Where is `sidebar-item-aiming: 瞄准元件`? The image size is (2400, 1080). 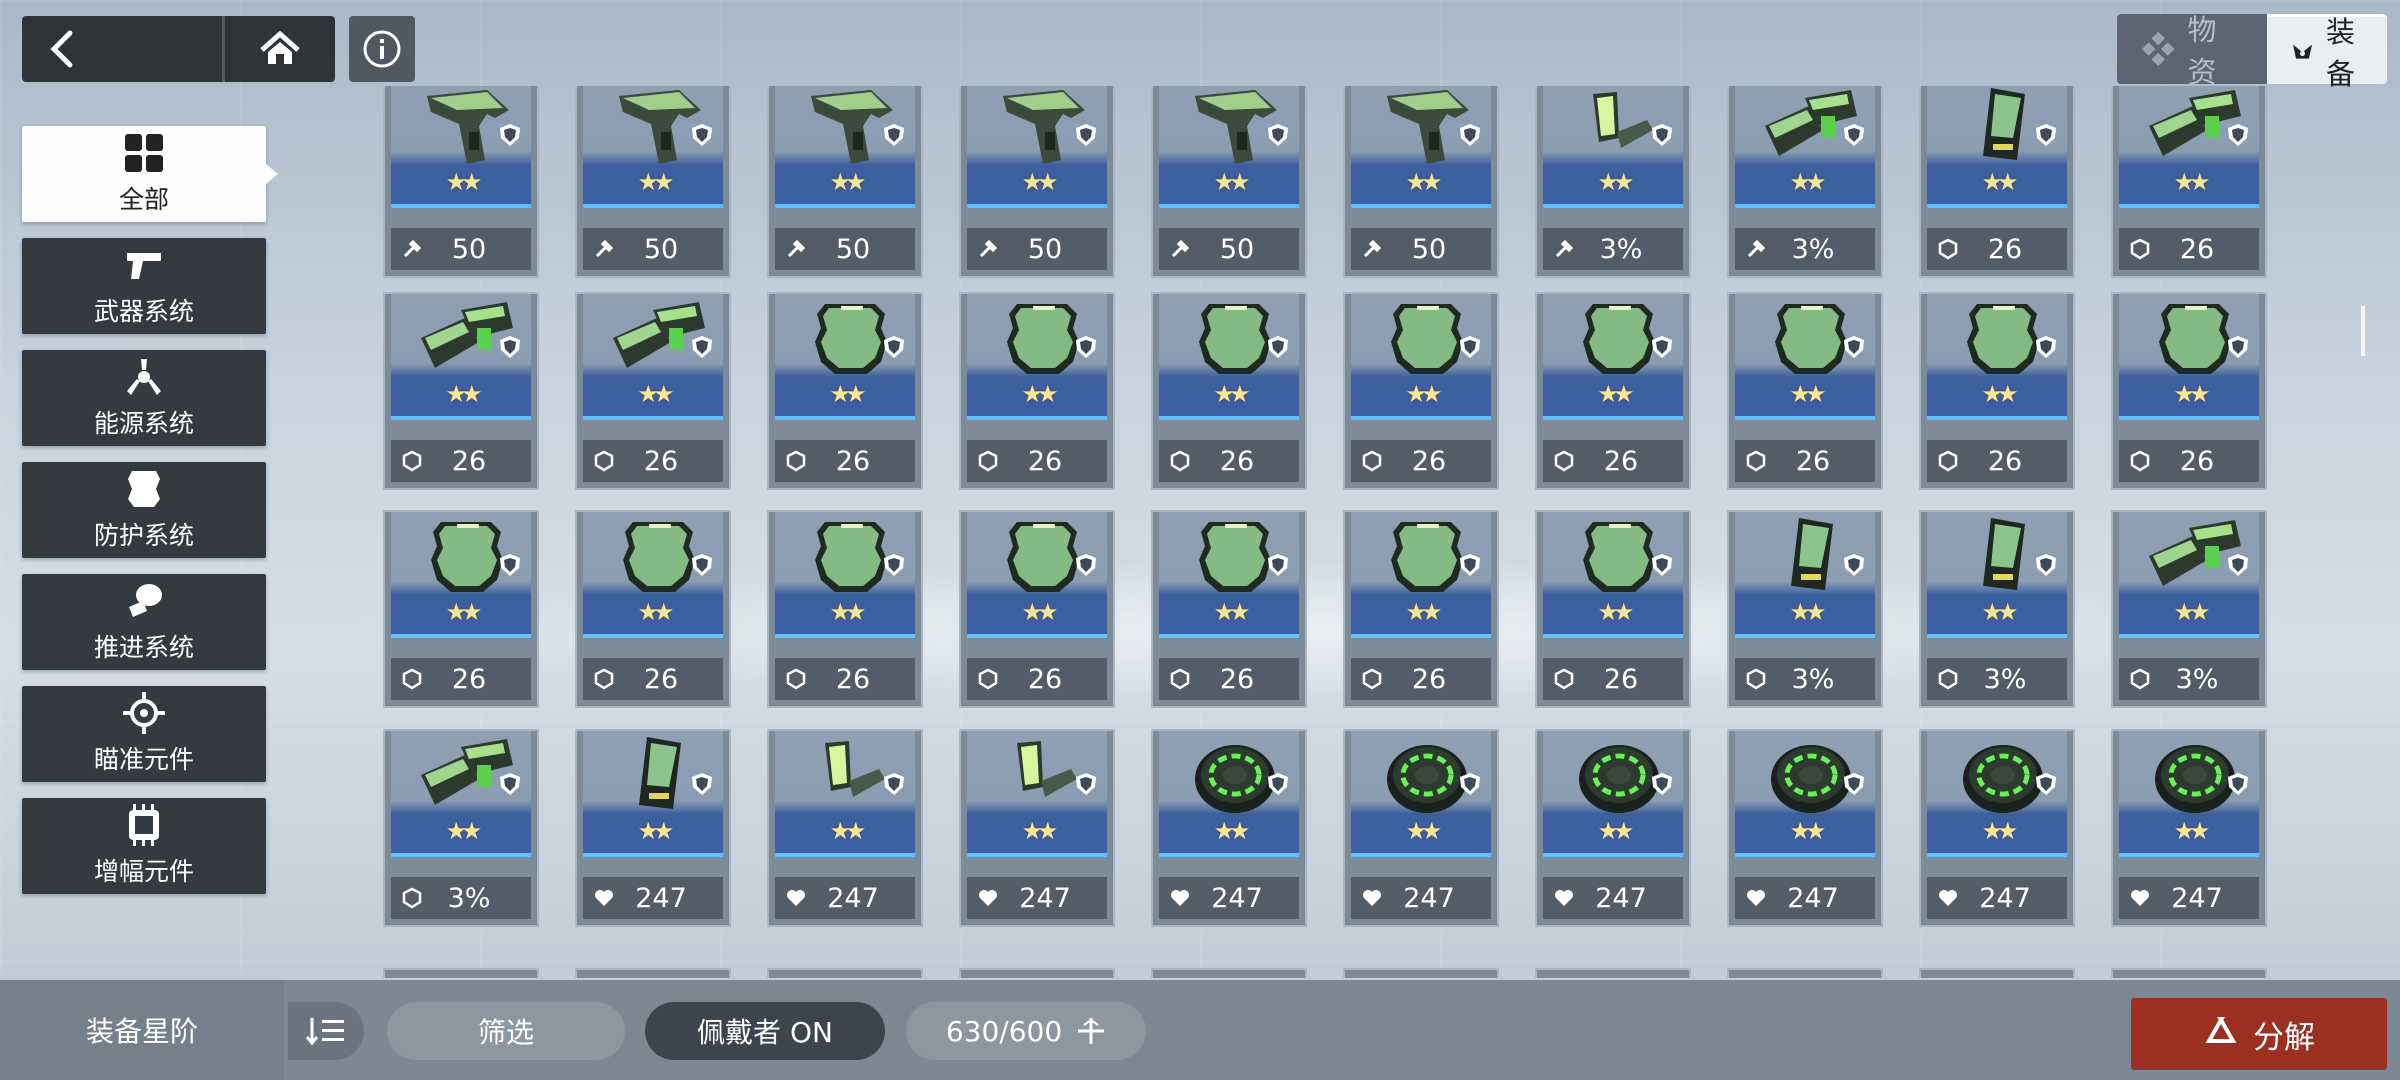 sidebar-item-aiming: 瞄准元件 is located at coordinates (144, 734).